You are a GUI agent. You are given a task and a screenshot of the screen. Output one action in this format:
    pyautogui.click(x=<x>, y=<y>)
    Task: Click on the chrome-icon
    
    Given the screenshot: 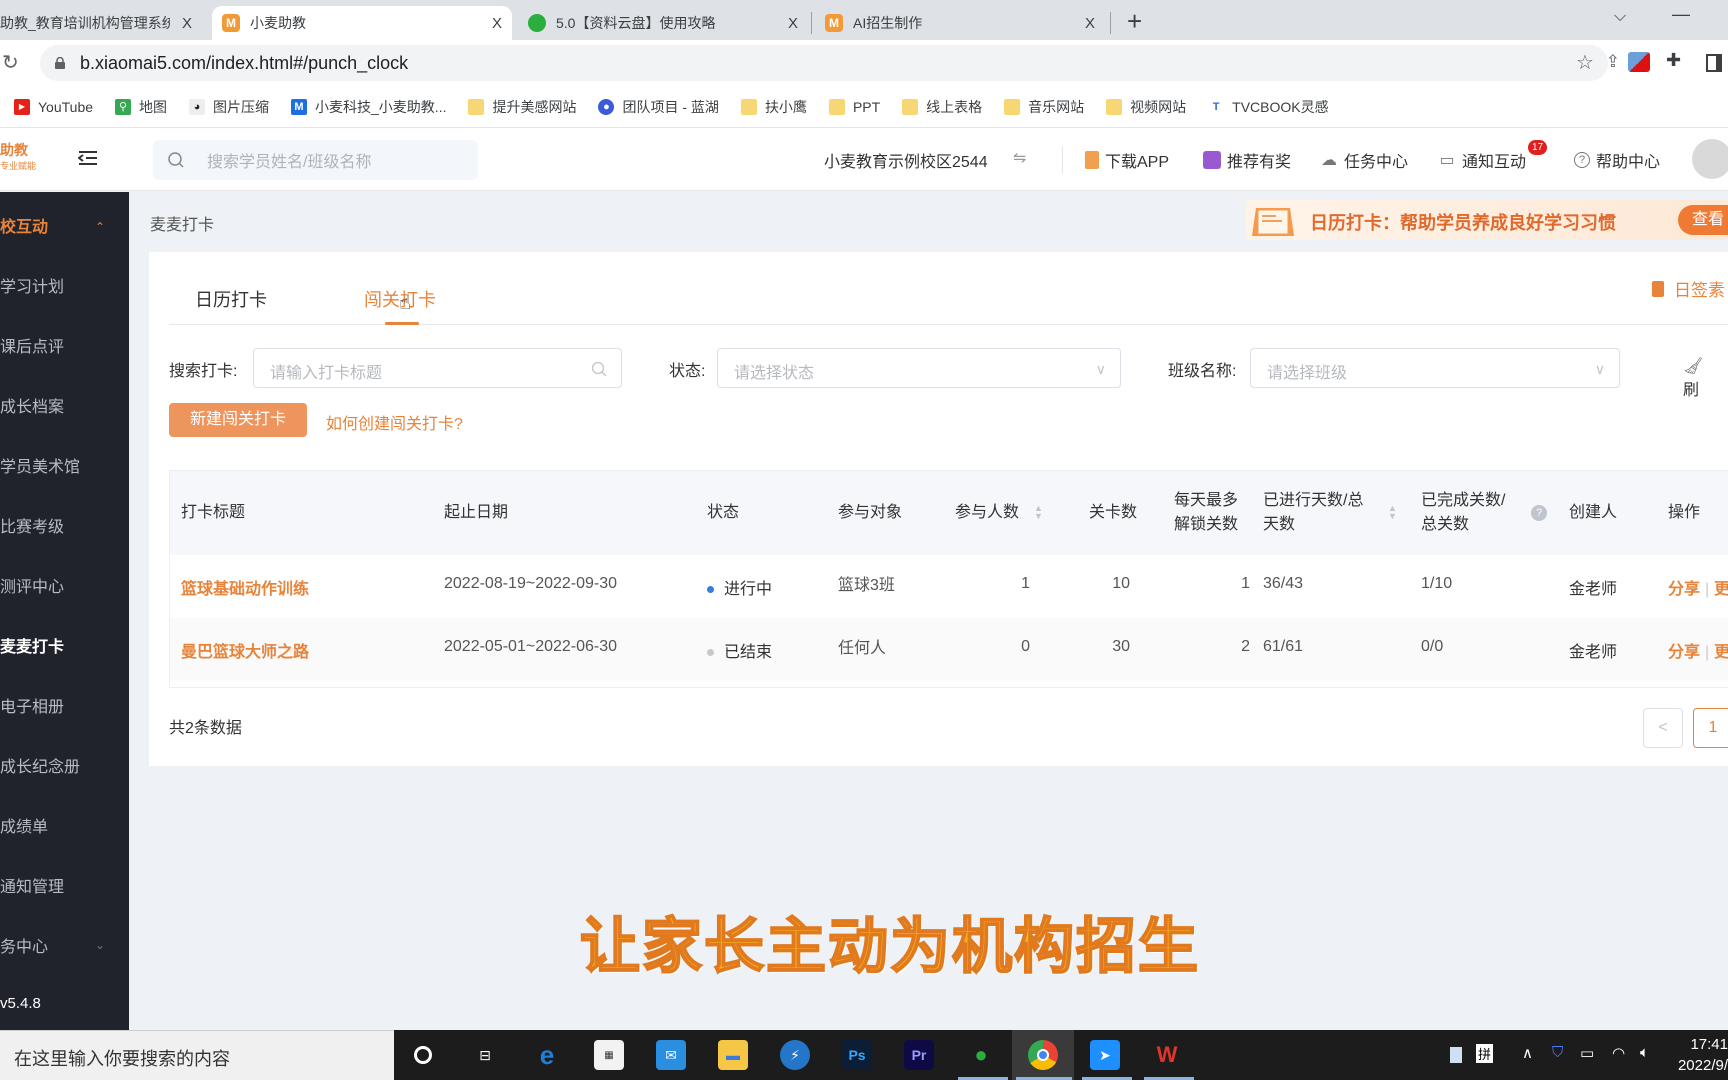 What is the action you would take?
    pyautogui.click(x=1043, y=1055)
    